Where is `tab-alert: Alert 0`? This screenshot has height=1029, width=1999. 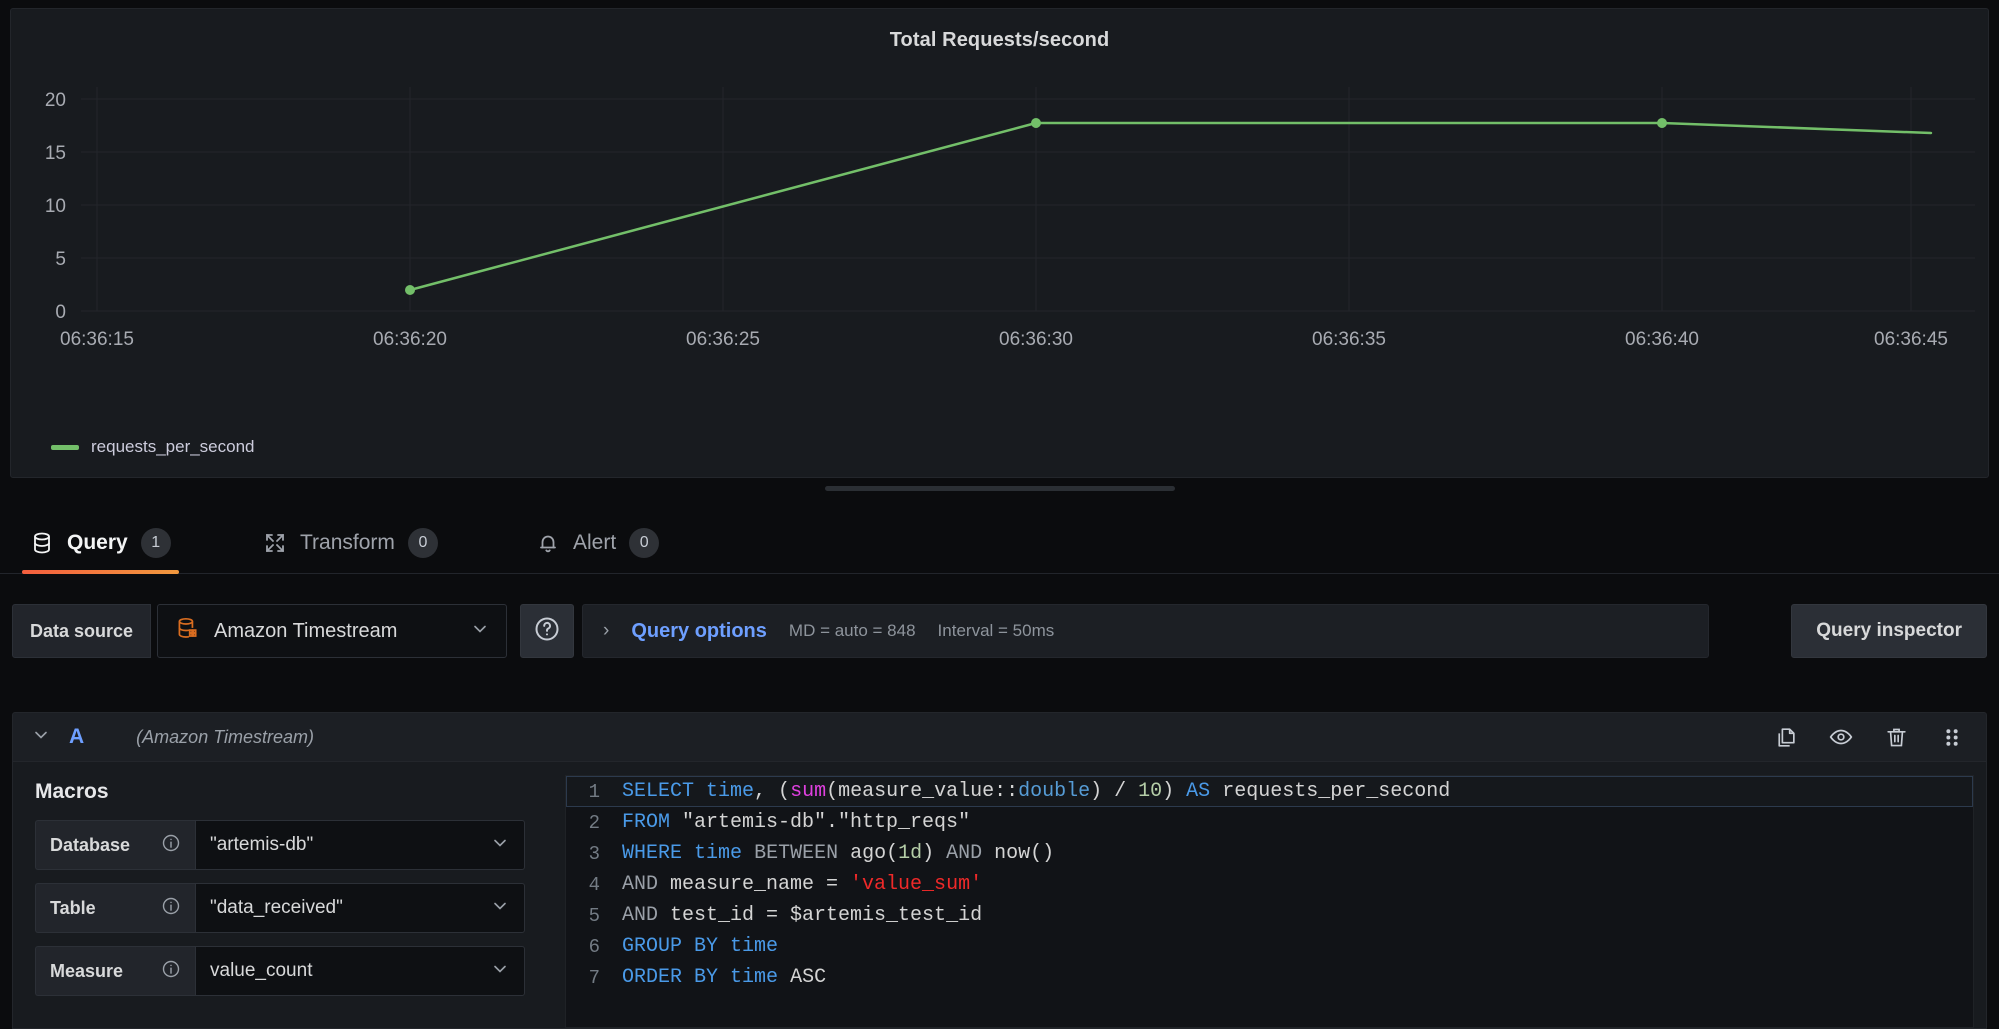
tab-alert: Alert 0 is located at coordinates (597, 543).